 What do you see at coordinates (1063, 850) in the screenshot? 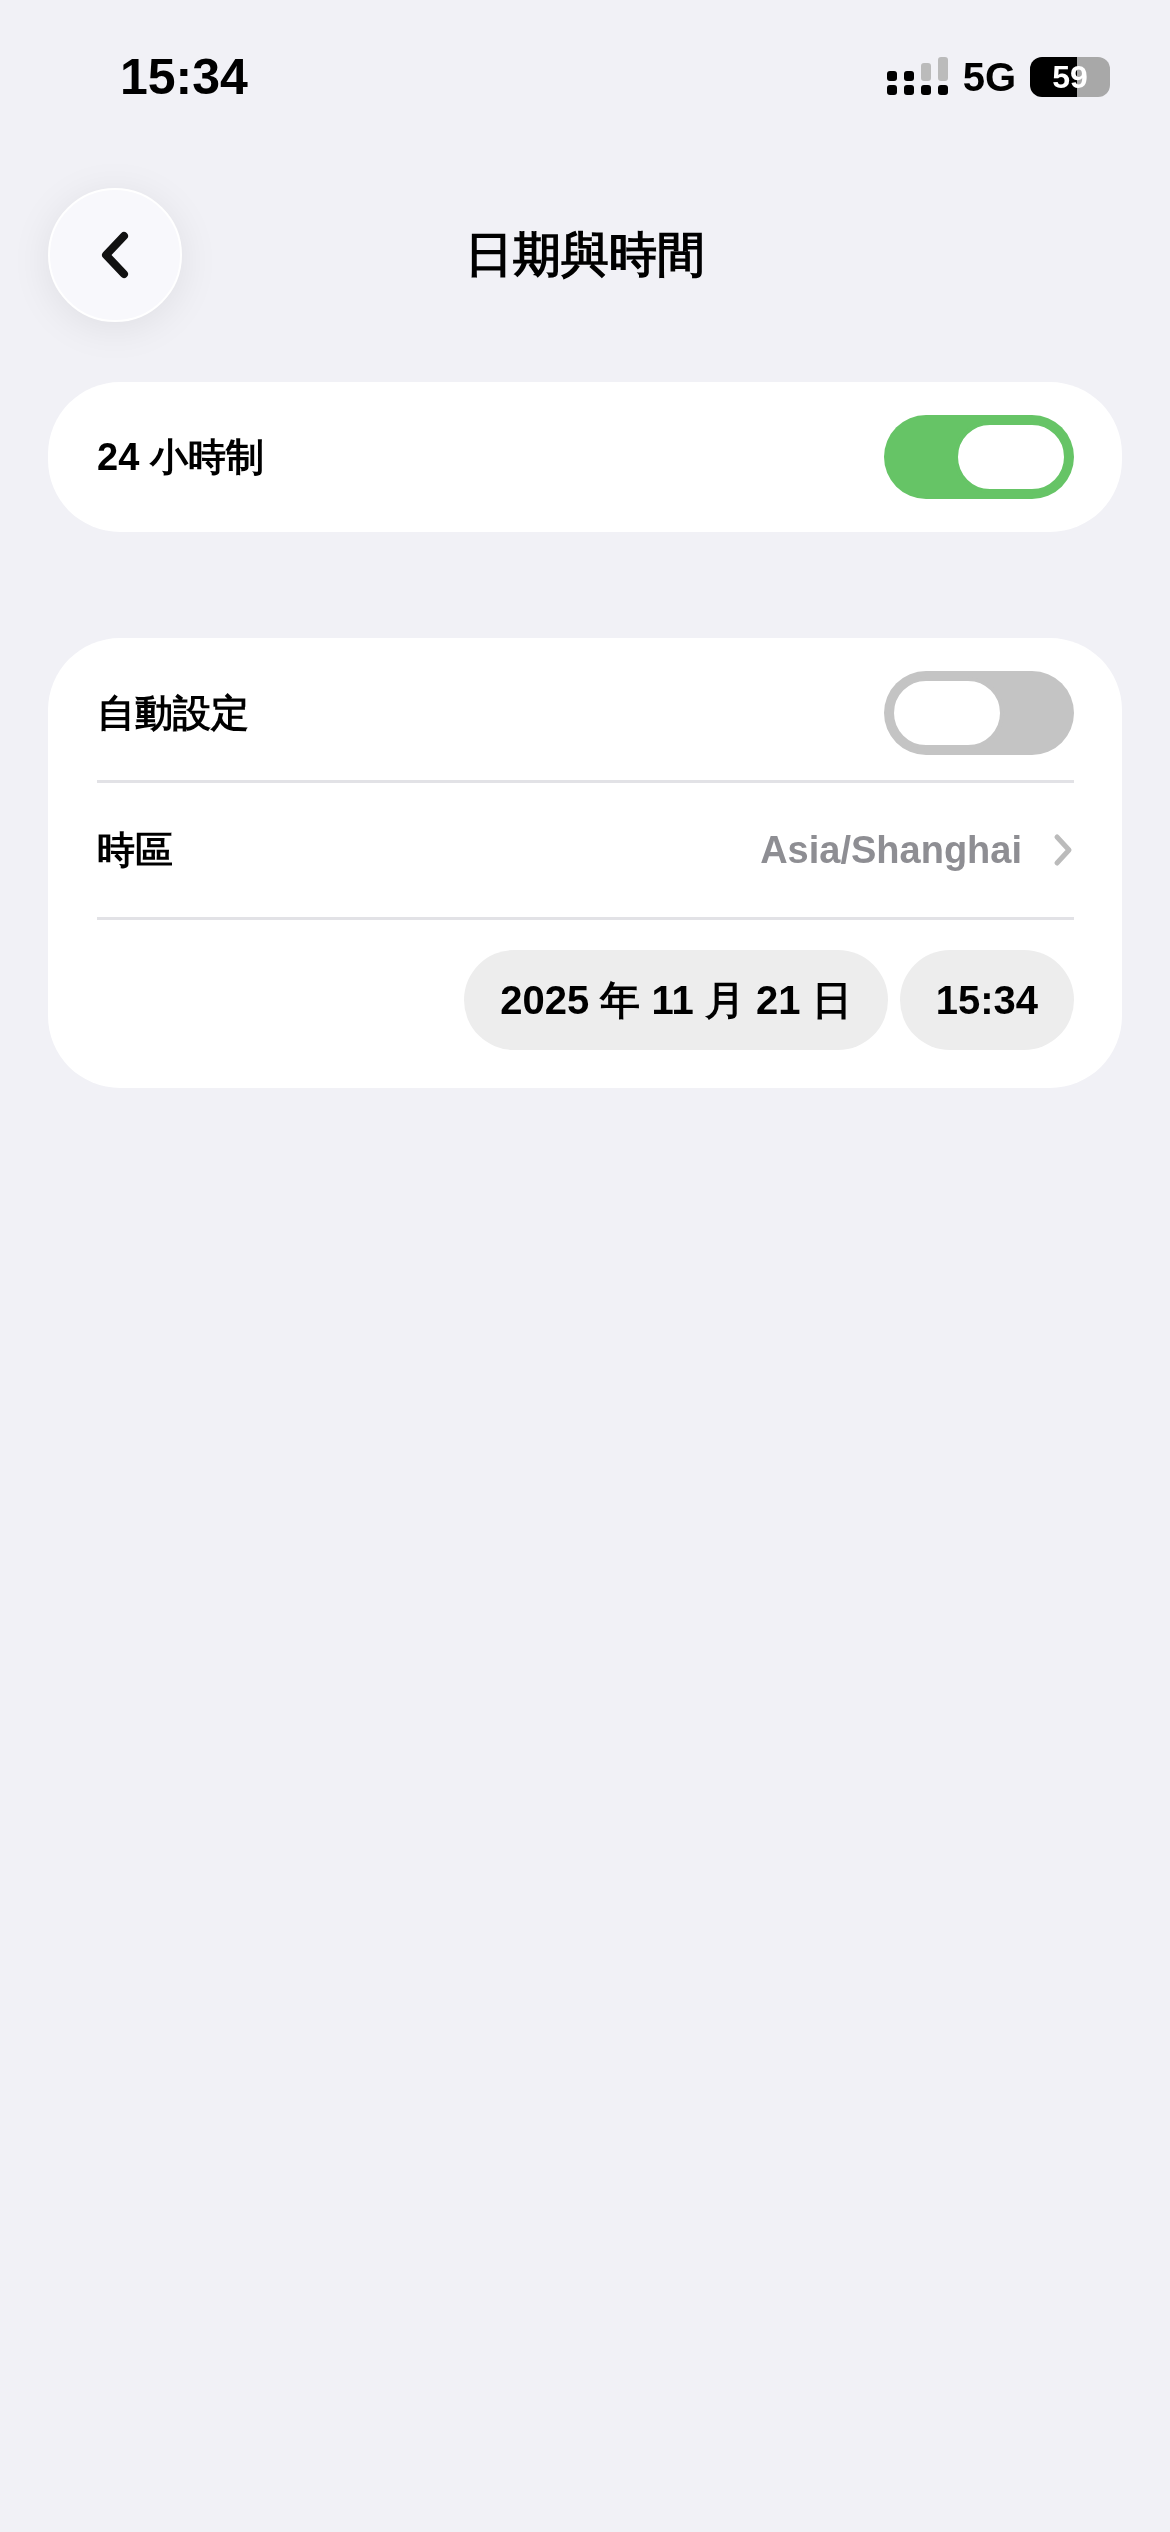
I see `chevron-right-icon` at bounding box center [1063, 850].